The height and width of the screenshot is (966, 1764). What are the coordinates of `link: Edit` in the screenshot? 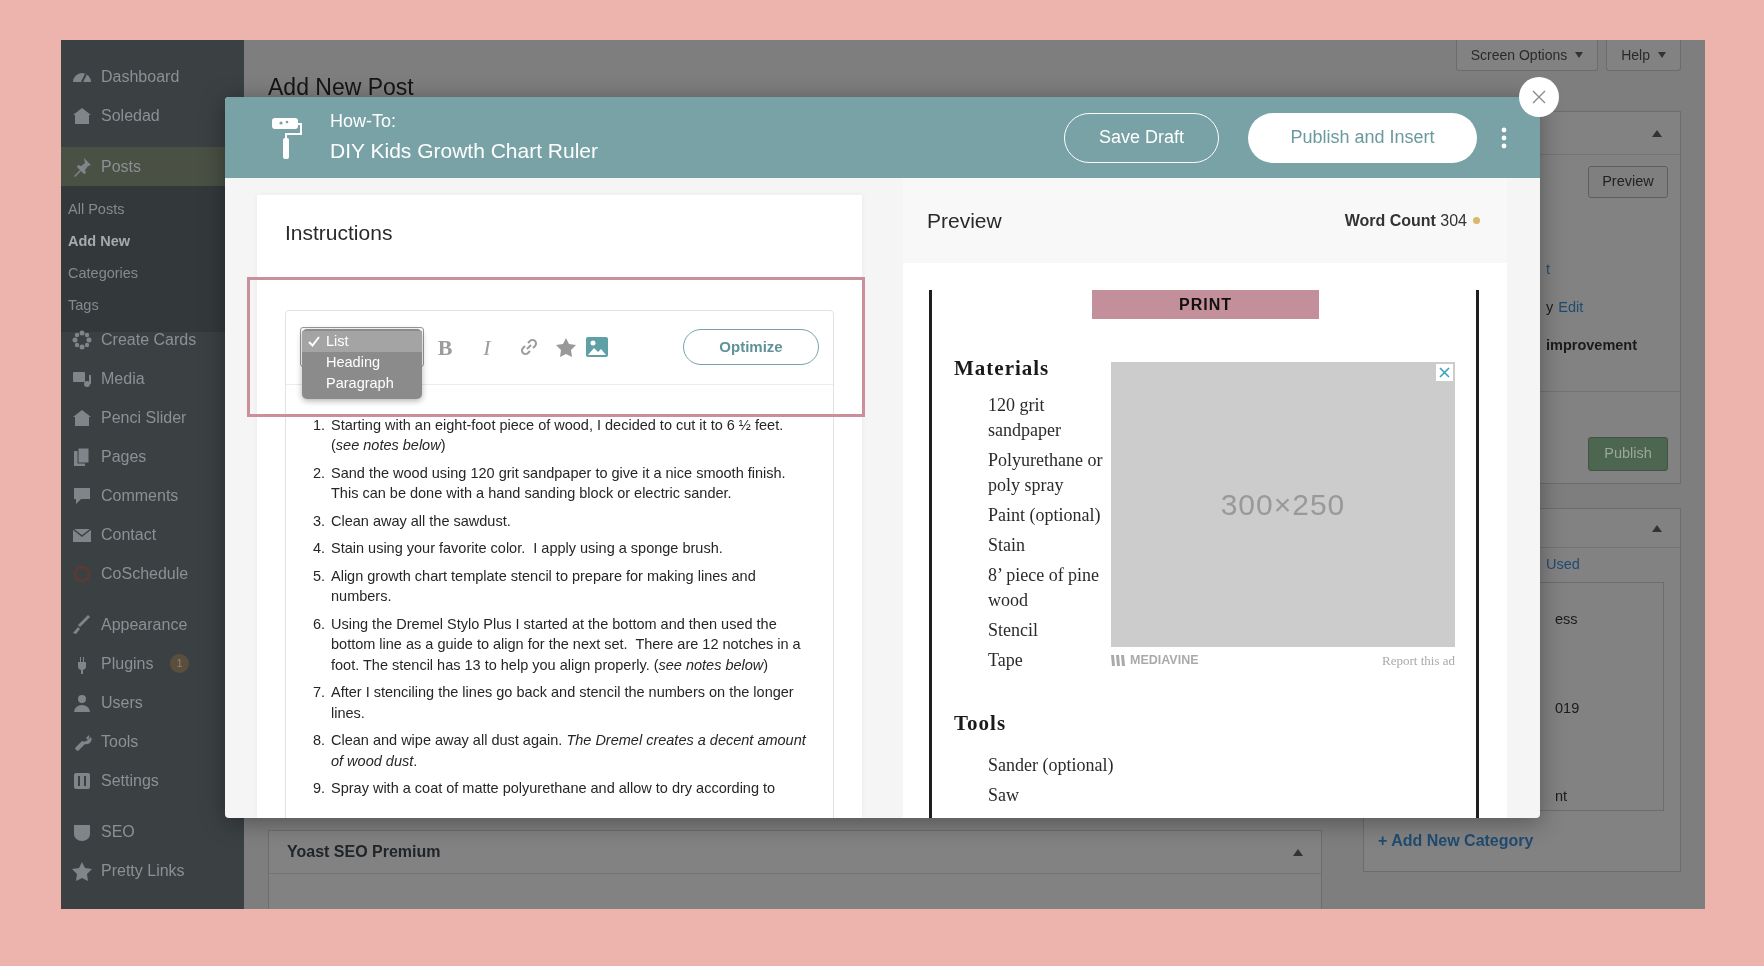 It's located at (1571, 308).